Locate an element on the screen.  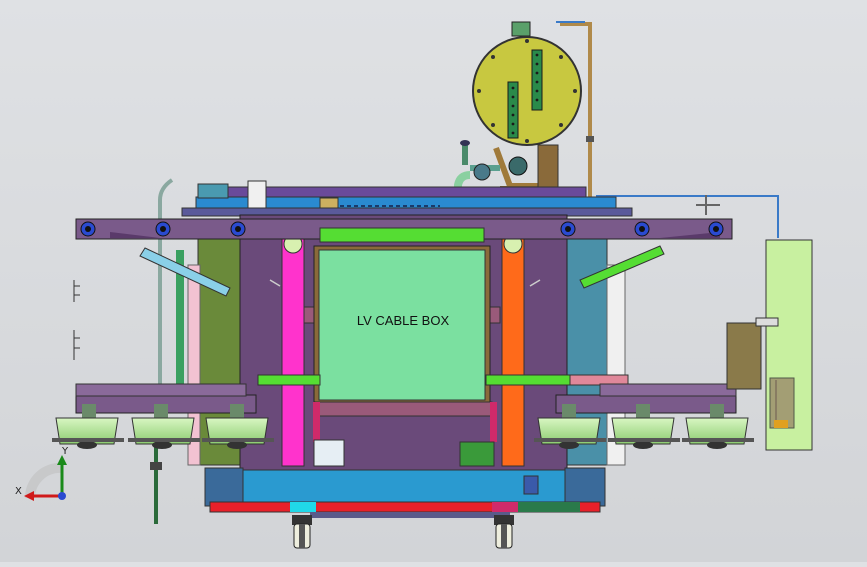
right-small-pipe is located at coordinates (493, 422).